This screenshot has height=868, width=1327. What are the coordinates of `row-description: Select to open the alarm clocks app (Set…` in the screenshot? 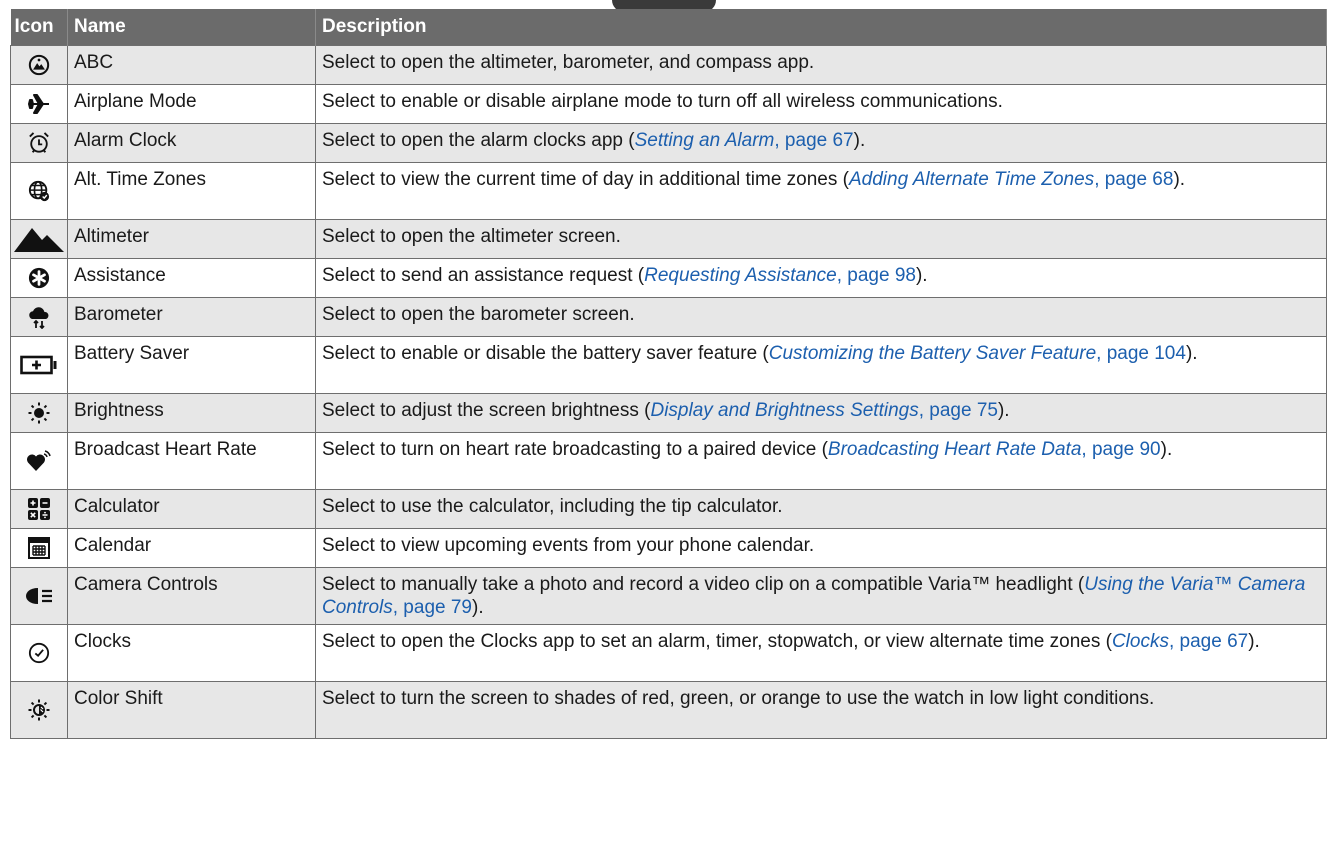 It's located at (821, 143).